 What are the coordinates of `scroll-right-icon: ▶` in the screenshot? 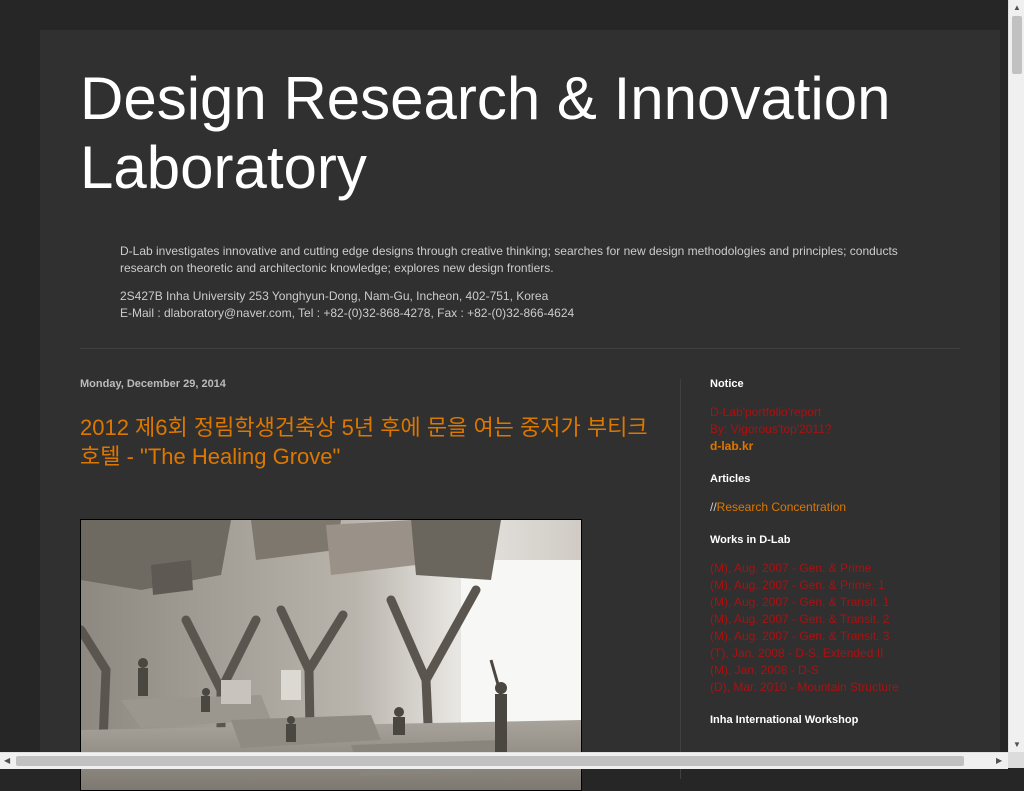 It's located at (999, 761).